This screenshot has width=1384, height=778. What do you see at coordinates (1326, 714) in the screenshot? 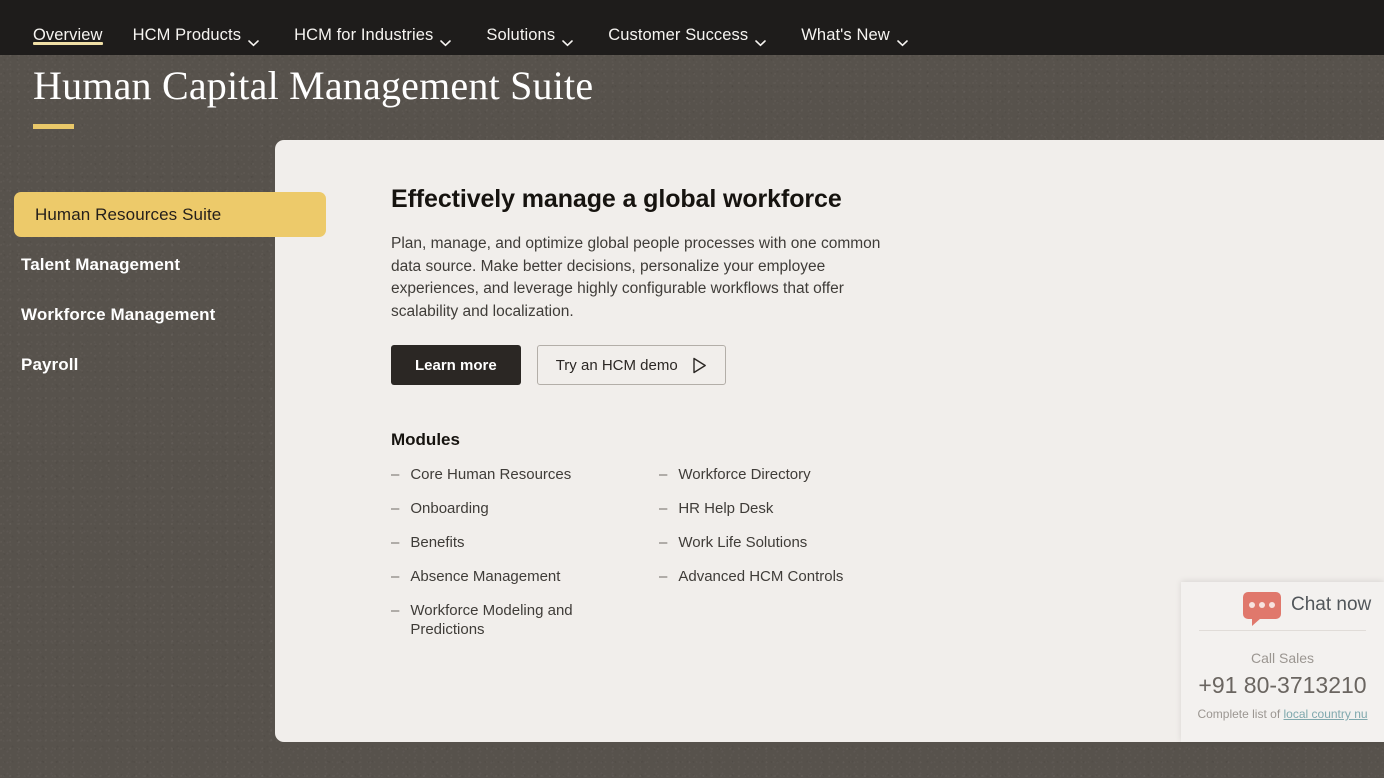
I see `local-country-numbers-link: local country nu` at bounding box center [1326, 714].